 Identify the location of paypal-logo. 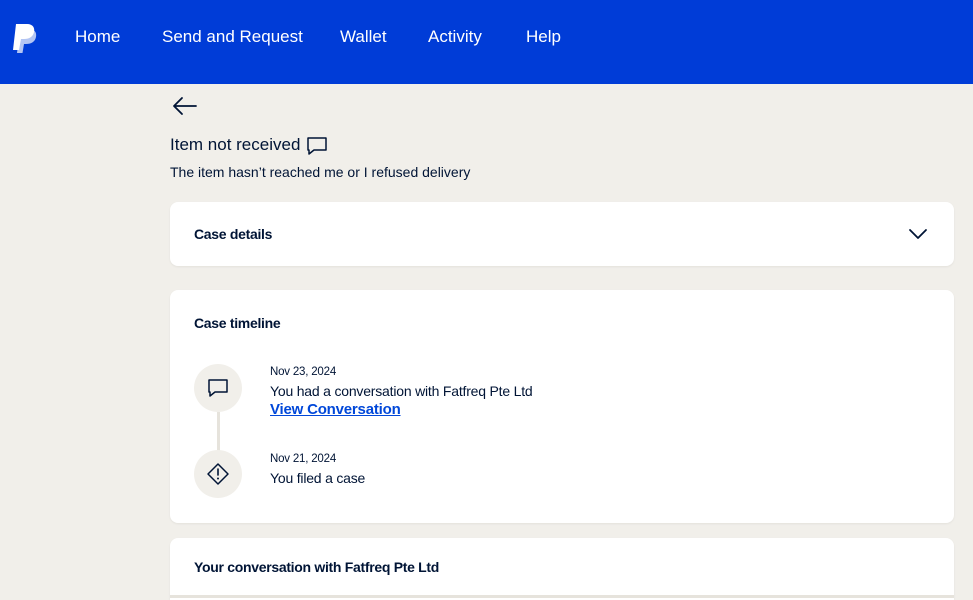
(24, 38).